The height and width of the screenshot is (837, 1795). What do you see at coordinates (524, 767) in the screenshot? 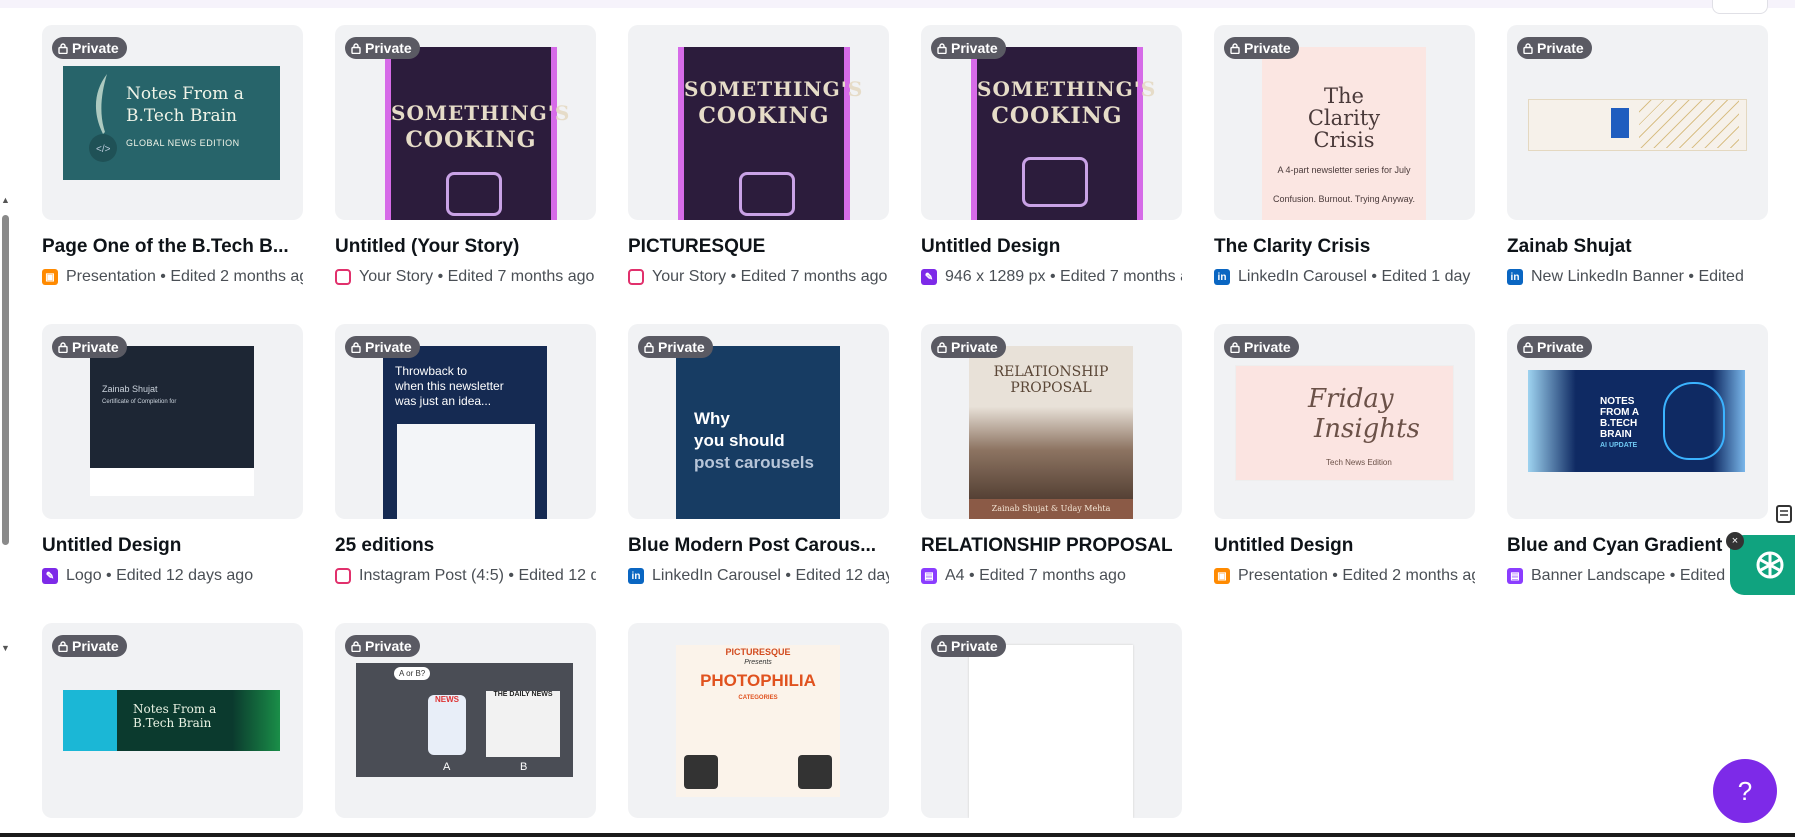
I see `thumb-text: B` at bounding box center [524, 767].